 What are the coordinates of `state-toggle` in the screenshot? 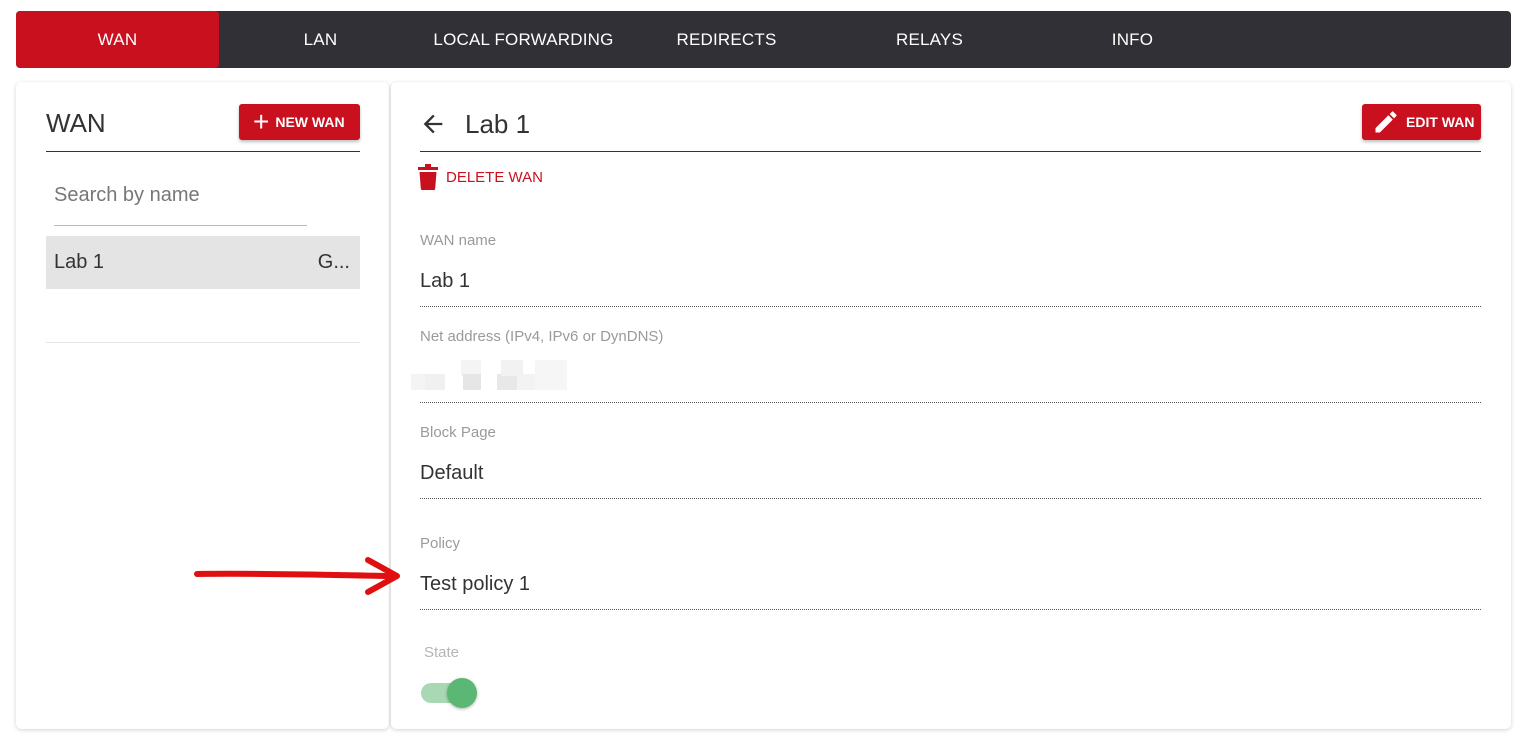 It's located at (450, 693).